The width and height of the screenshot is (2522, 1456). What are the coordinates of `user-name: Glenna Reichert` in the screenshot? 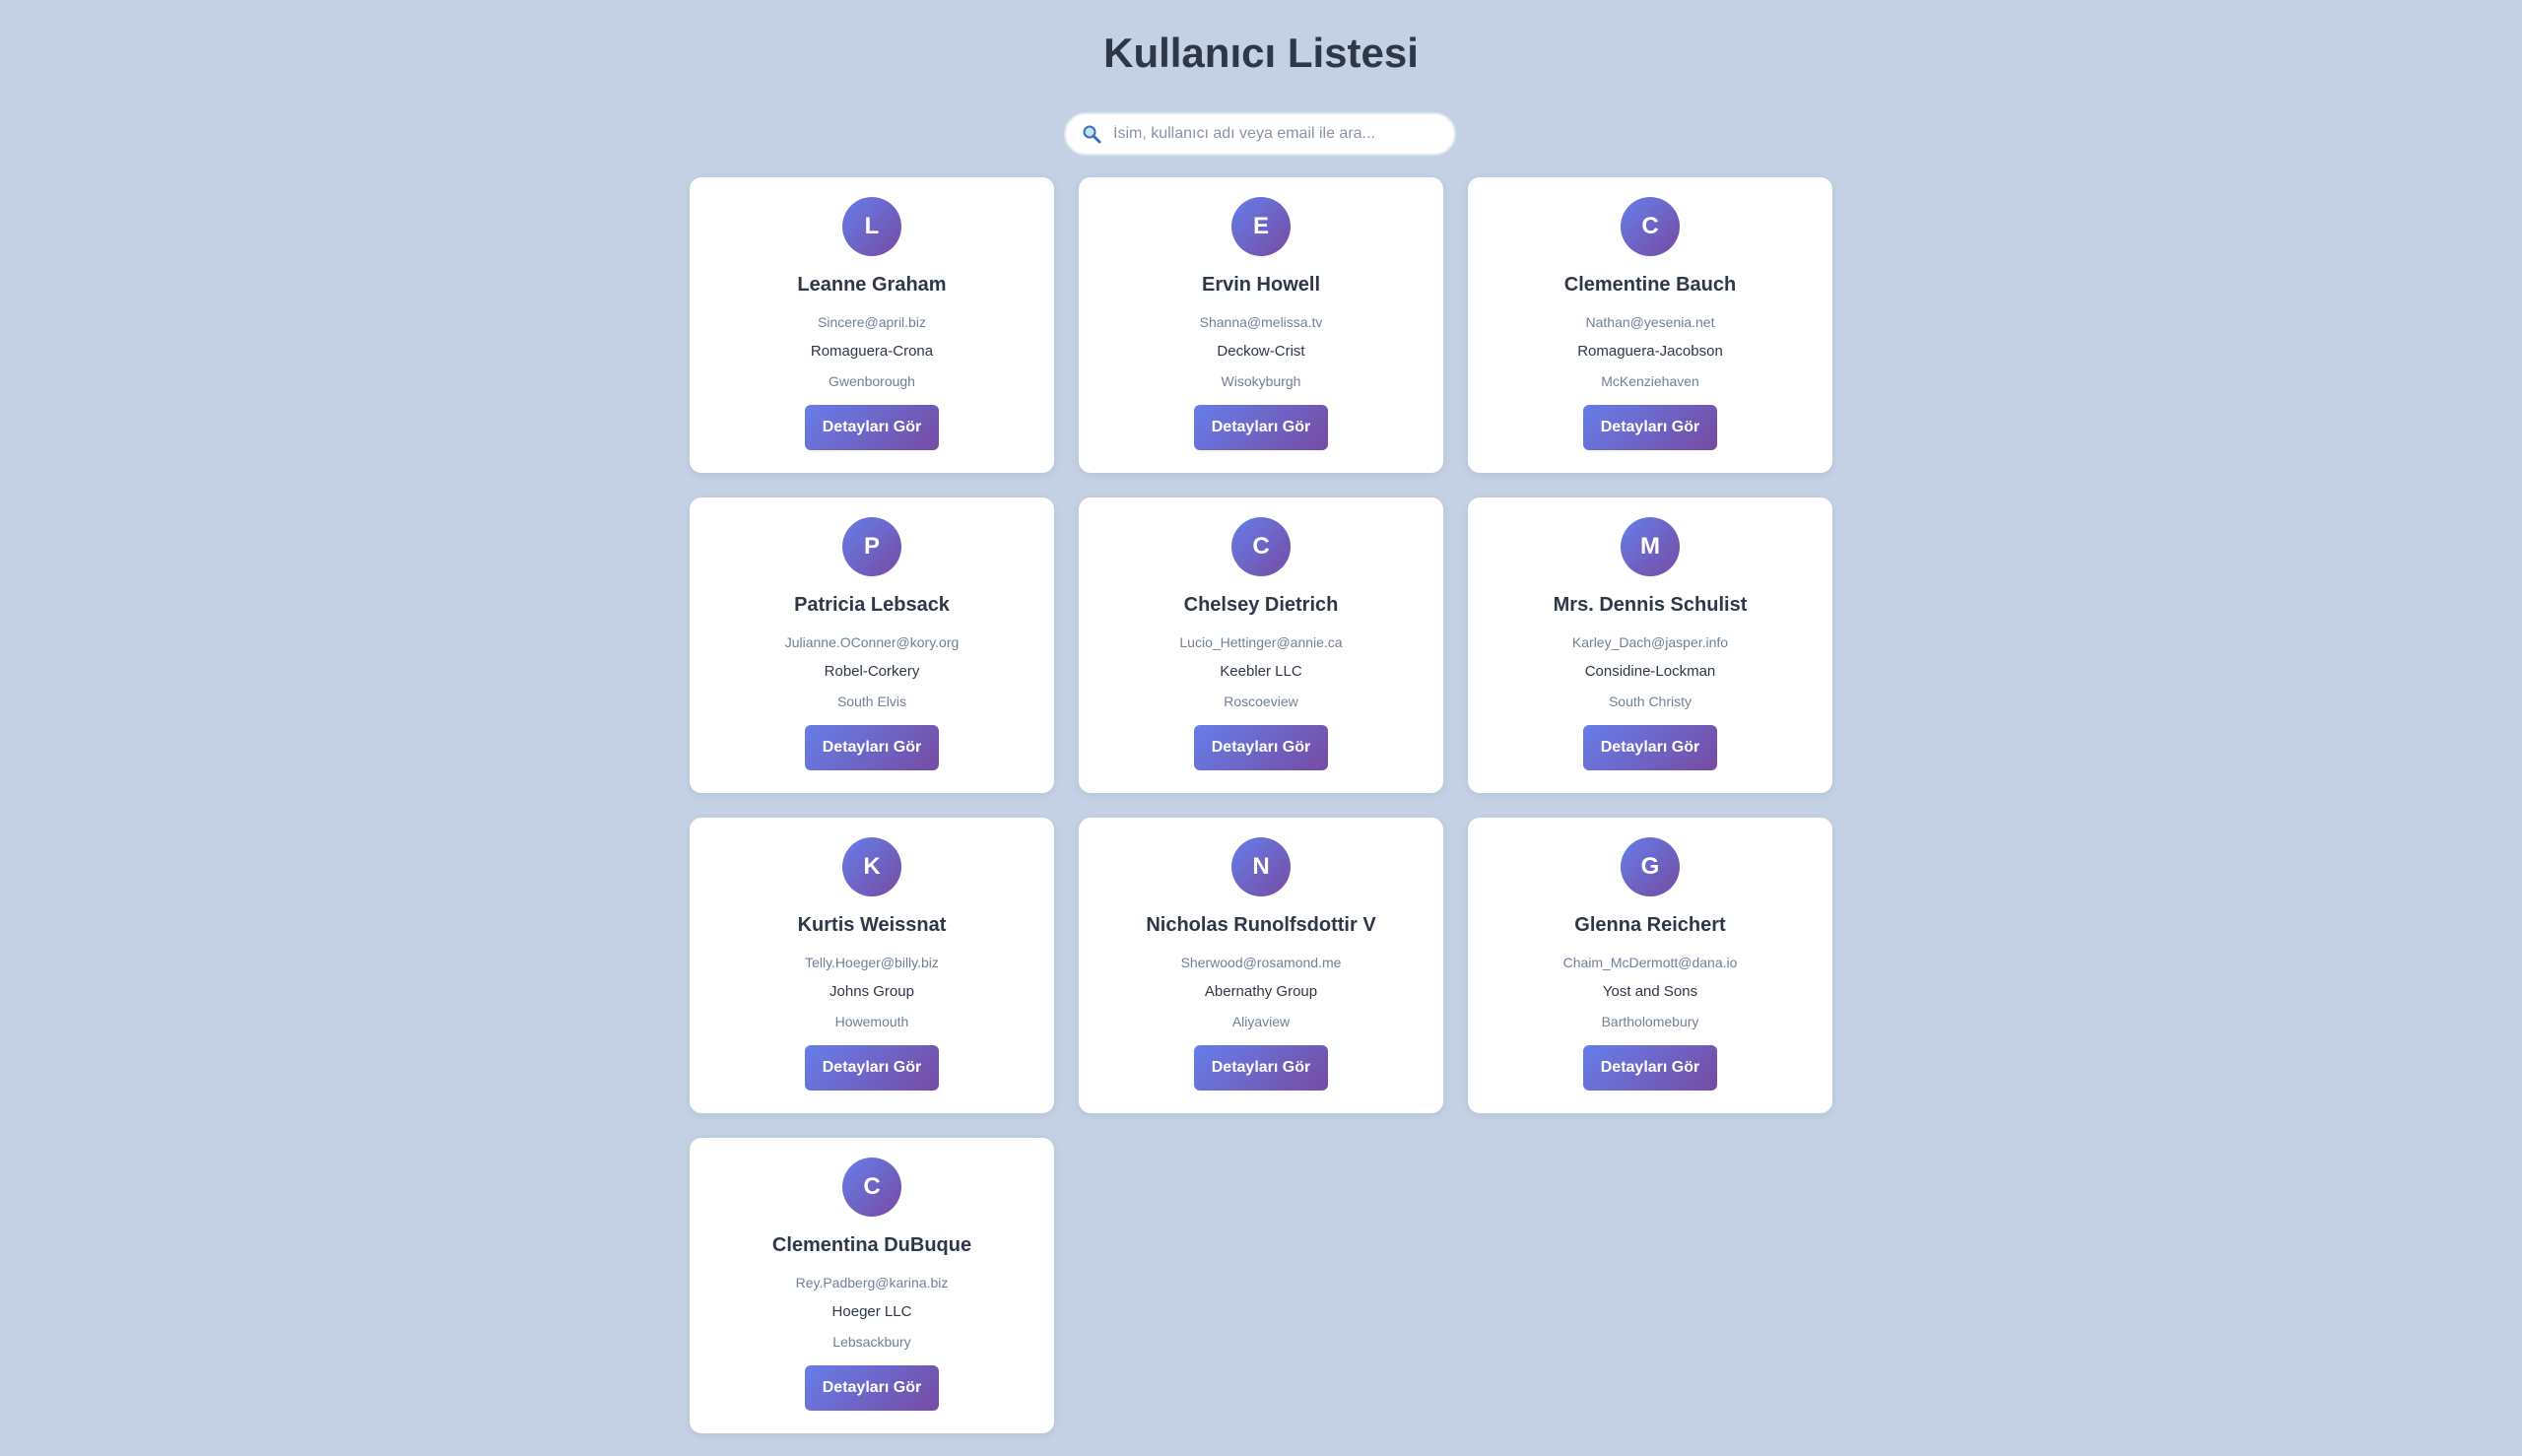 It's located at (1650, 925).